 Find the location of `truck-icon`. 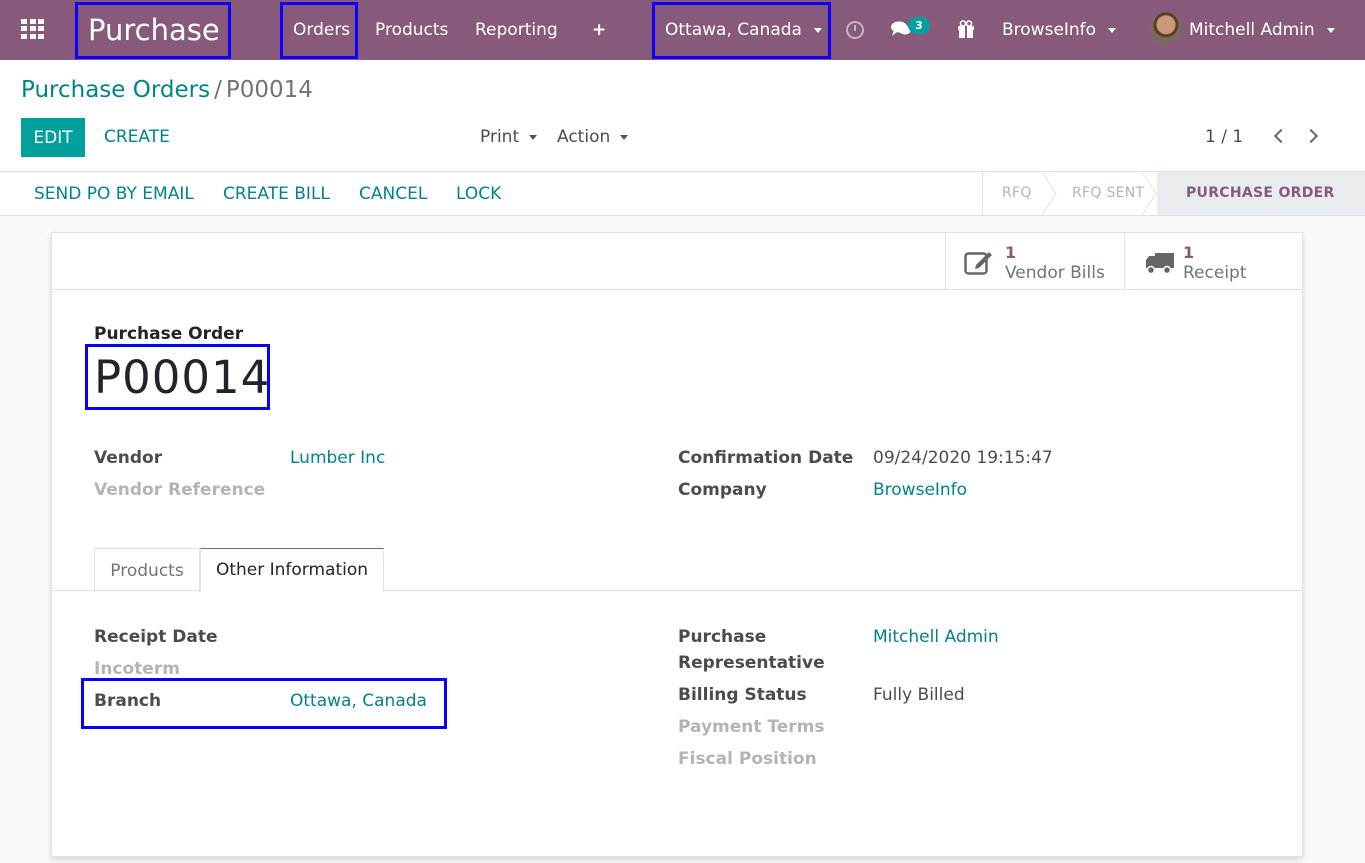

truck-icon is located at coordinates (1160, 264).